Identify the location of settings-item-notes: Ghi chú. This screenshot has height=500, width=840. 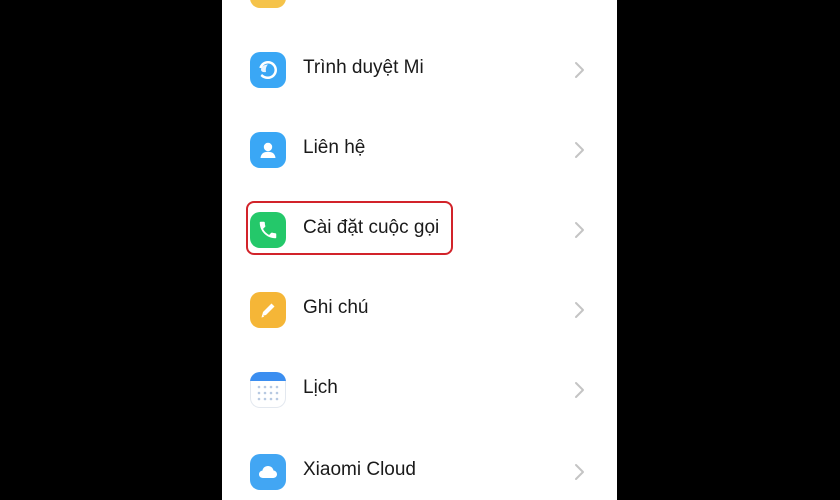
(419, 310).